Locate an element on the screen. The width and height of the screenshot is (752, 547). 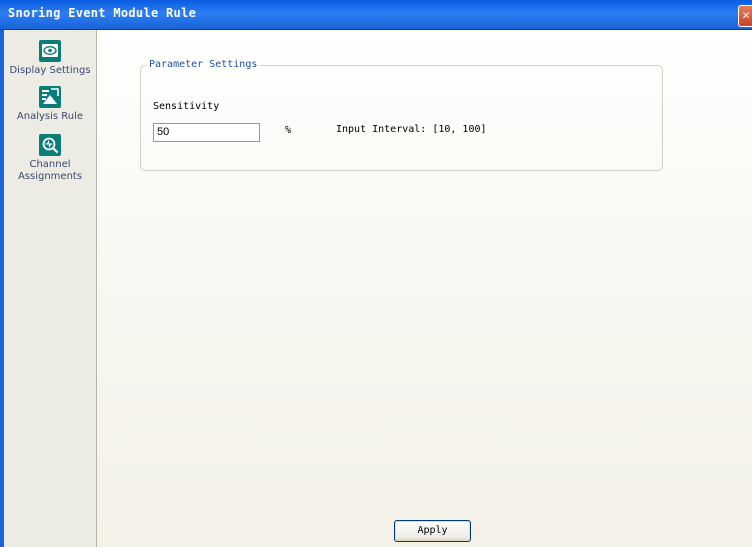
sidebar-item-analysis-rule: Analysis Rule is located at coordinates (50, 104).